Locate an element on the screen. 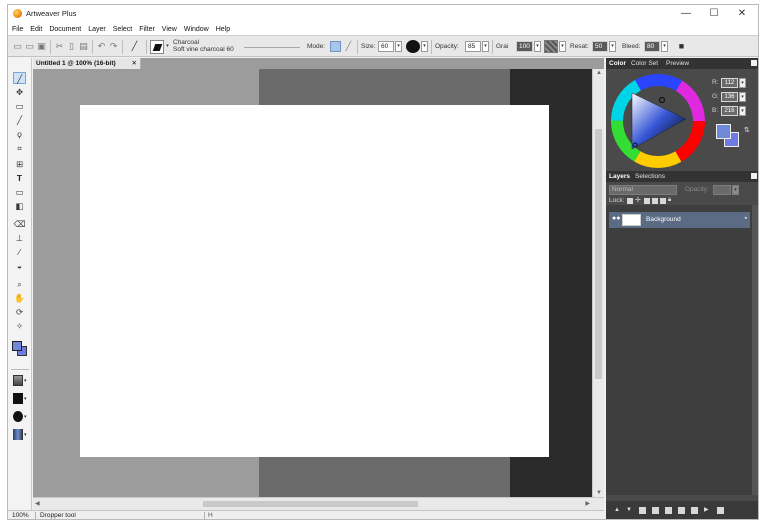 The height and width of the screenshot is (528, 766). close-button: ✕ is located at coordinates (742, 14).